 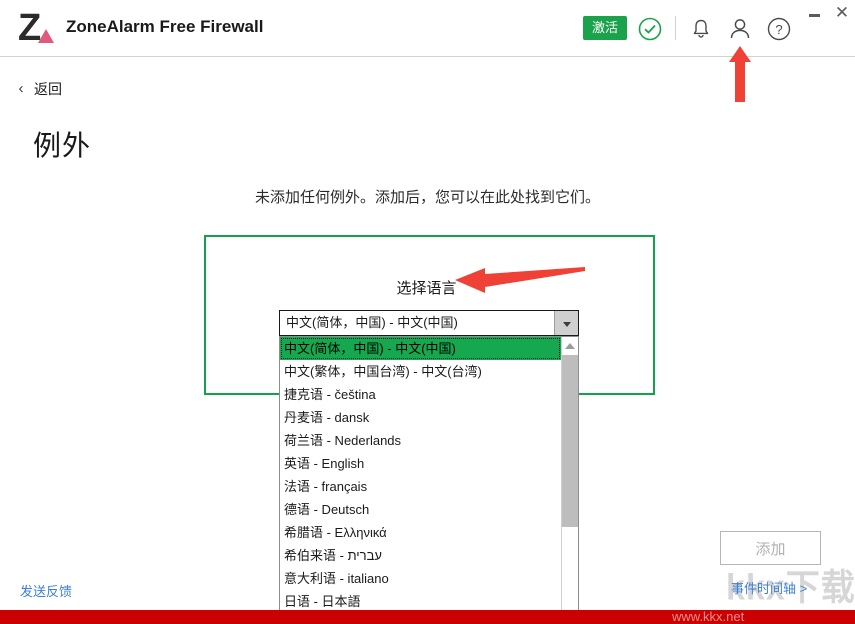 I want to click on chevron-down-icon, so click(x=566, y=323).